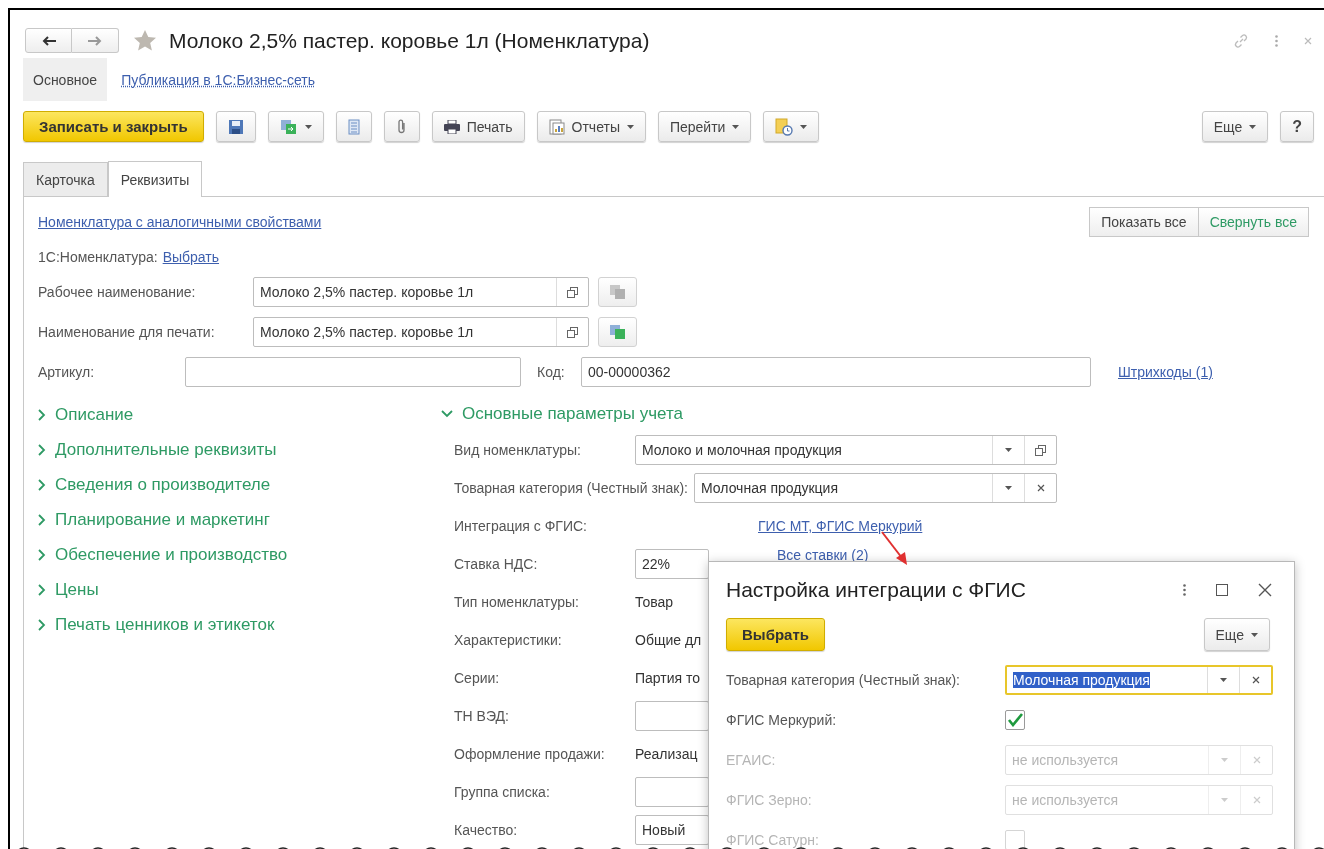 This screenshot has height=849, width=1324. Describe the element at coordinates (409, 40) in the screenshot. I see `window-title: Молоко 2,5% пастер. коровье 1л (Номенклатура)` at that location.